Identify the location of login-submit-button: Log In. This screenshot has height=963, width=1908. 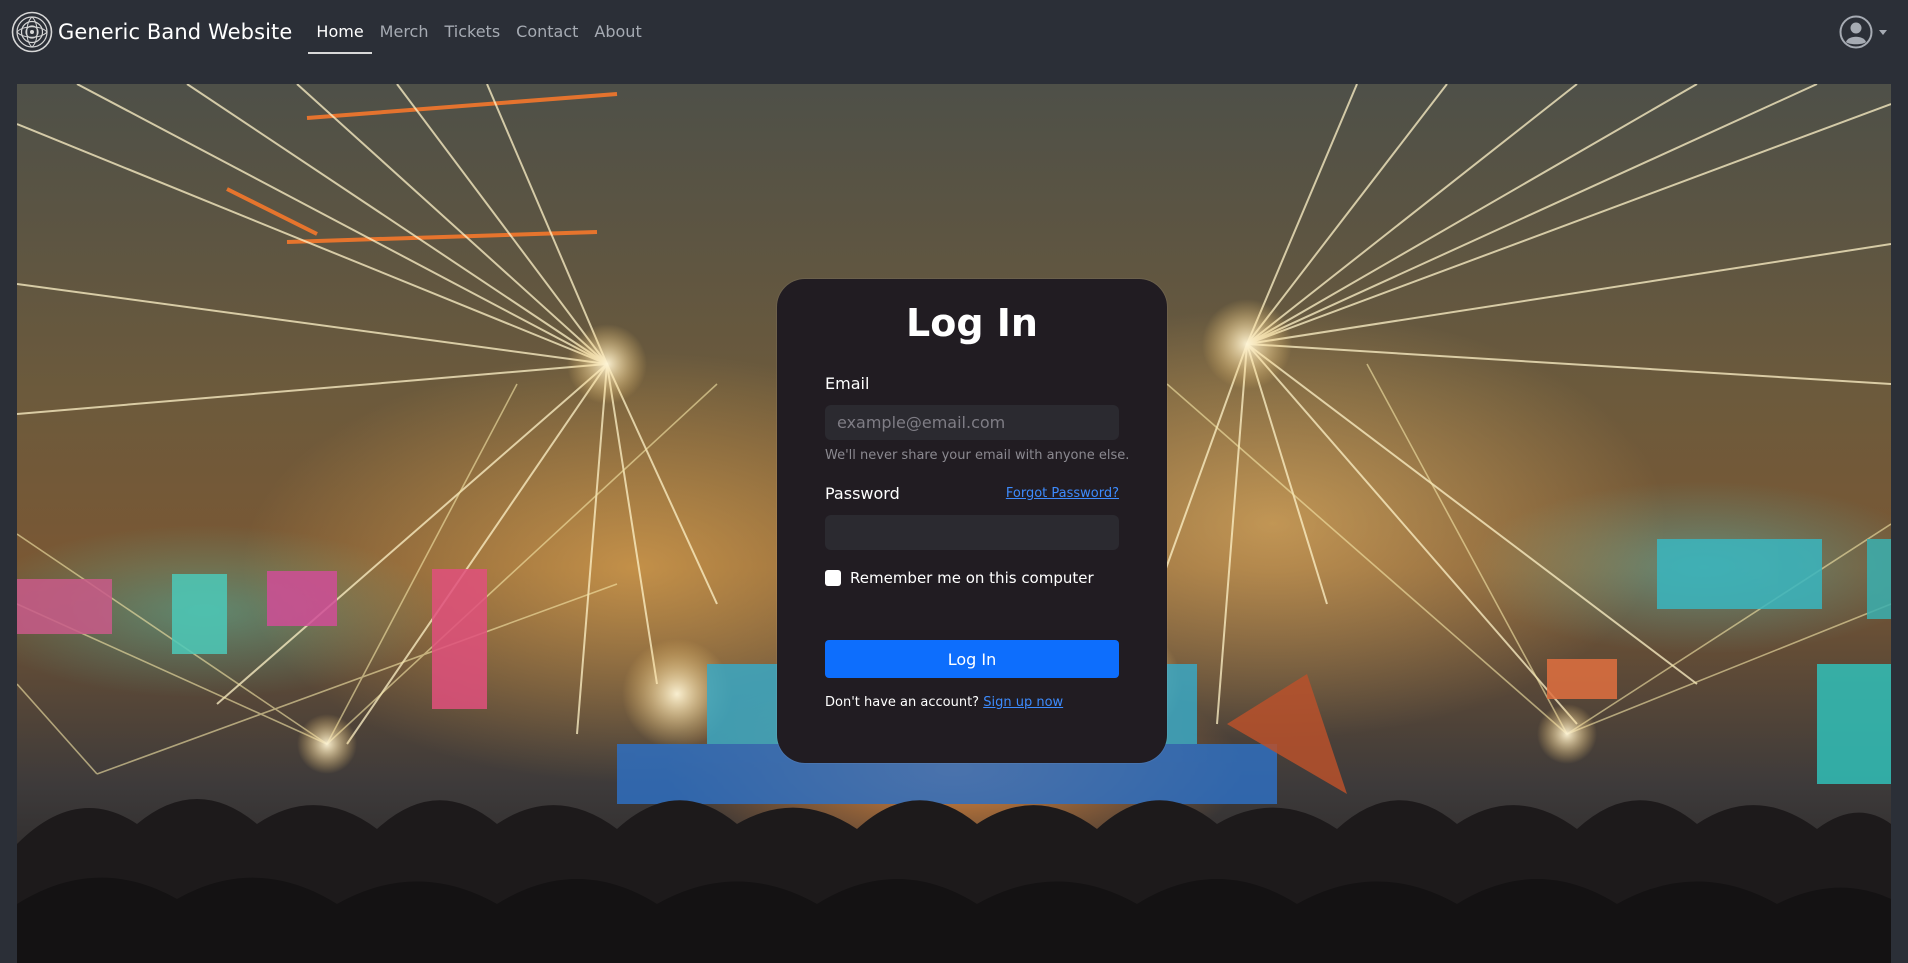
(972, 659).